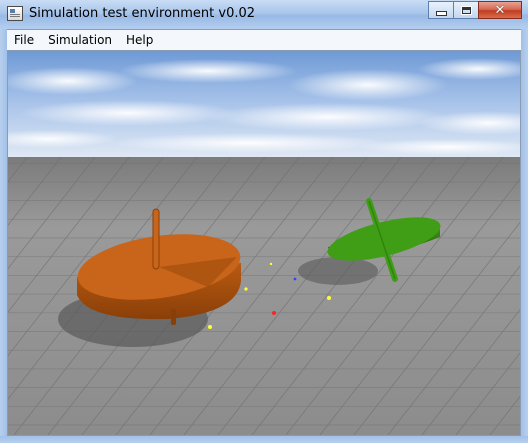 The height and width of the screenshot is (443, 528). What do you see at coordinates (80, 40) in the screenshot?
I see `menu-simulation: Simulation` at bounding box center [80, 40].